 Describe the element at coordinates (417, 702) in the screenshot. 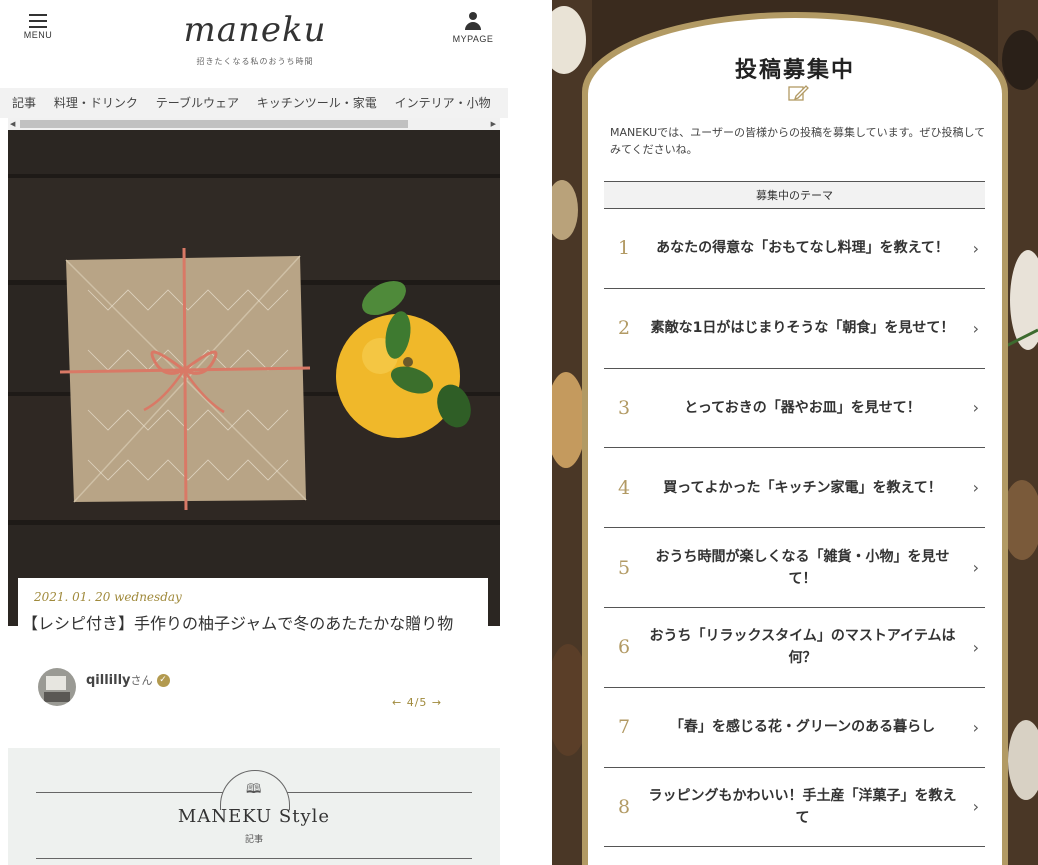

I see `carousel-pager: ← 4/5 →` at that location.